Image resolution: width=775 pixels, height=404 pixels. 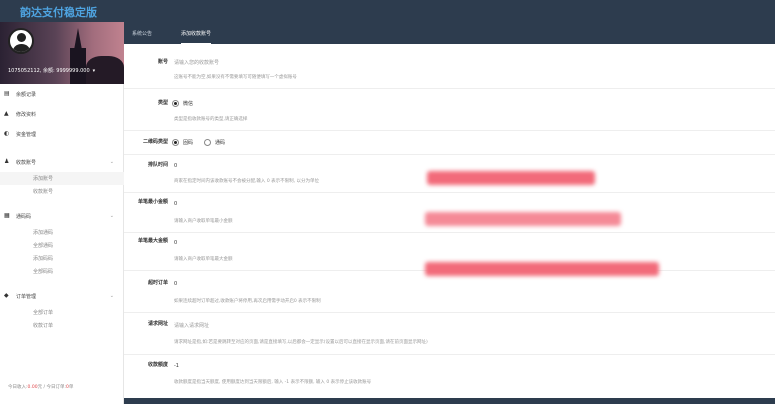 I want to click on account-label: 账号, so click(x=162, y=62).